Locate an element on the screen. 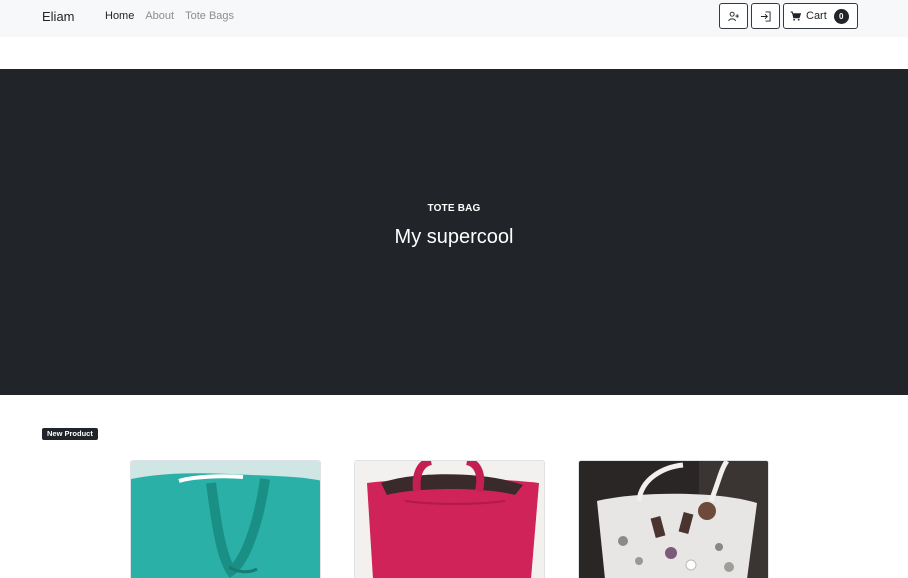  nav-buttons: Cart 0 is located at coordinates (788, 16).